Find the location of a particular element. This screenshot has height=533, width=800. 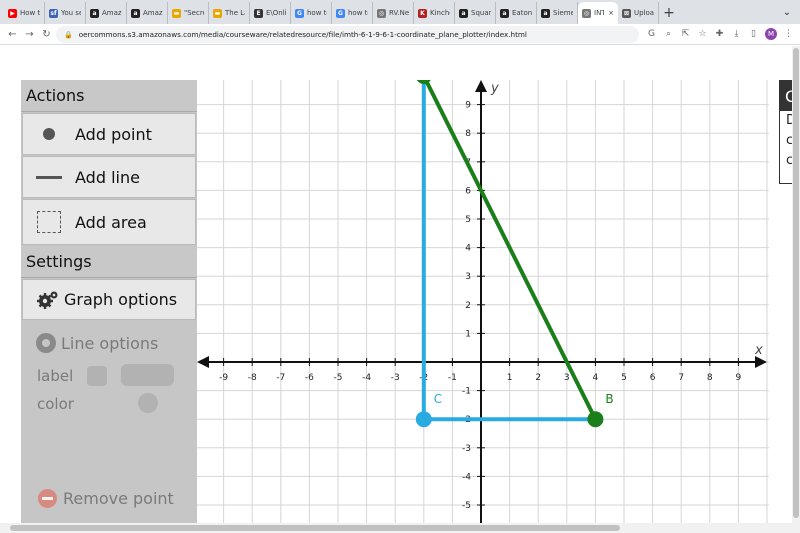

browser-tab: ◎ INT × is located at coordinates (598, 13).